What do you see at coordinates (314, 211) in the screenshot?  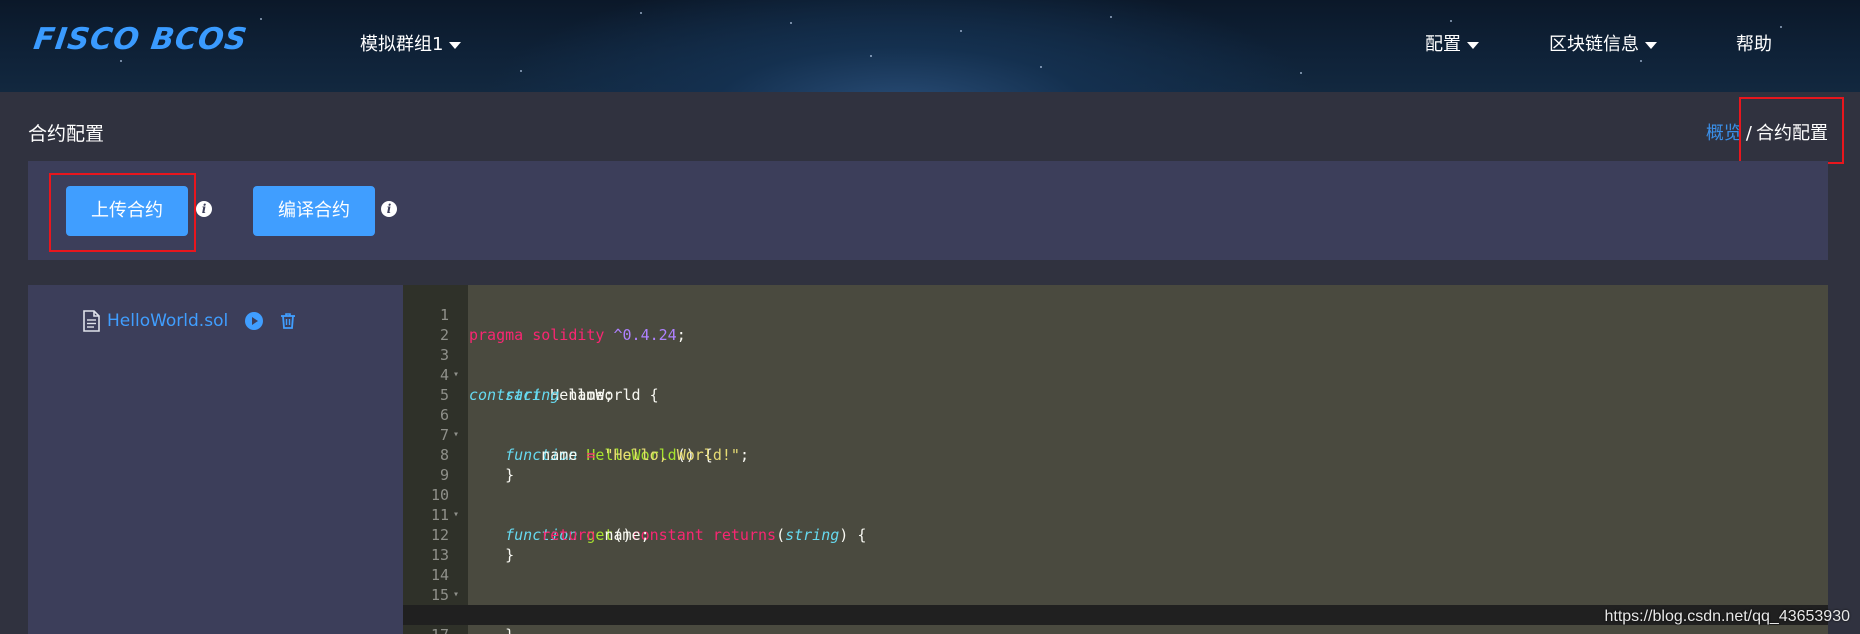 I see `compile-contract-button: 编译合约` at bounding box center [314, 211].